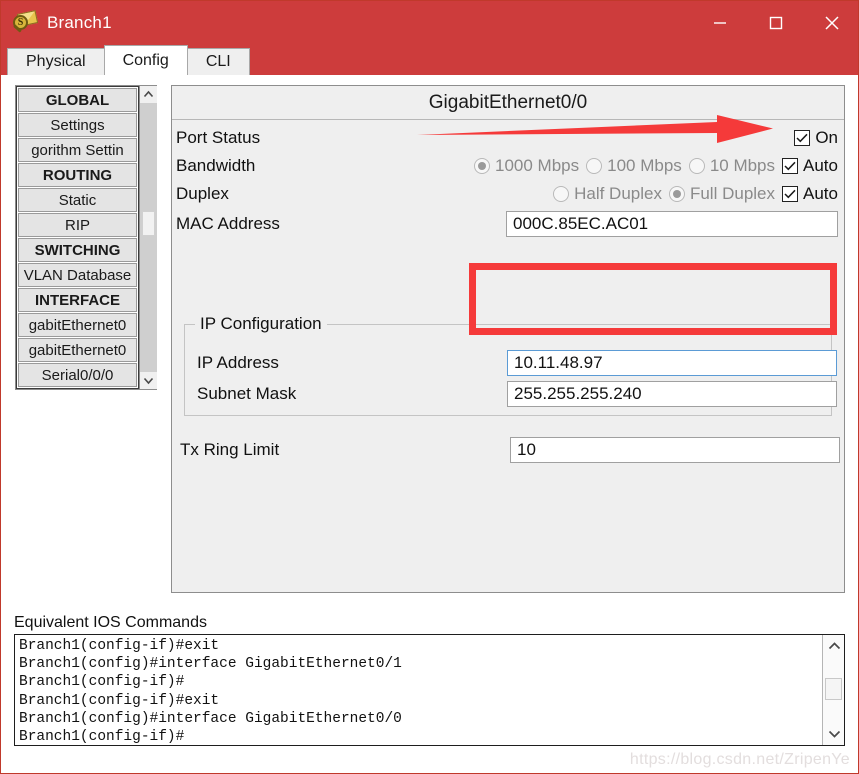 The height and width of the screenshot is (774, 859). What do you see at coordinates (429, 23) in the screenshot?
I see `title-bar: S Branch1` at bounding box center [429, 23].